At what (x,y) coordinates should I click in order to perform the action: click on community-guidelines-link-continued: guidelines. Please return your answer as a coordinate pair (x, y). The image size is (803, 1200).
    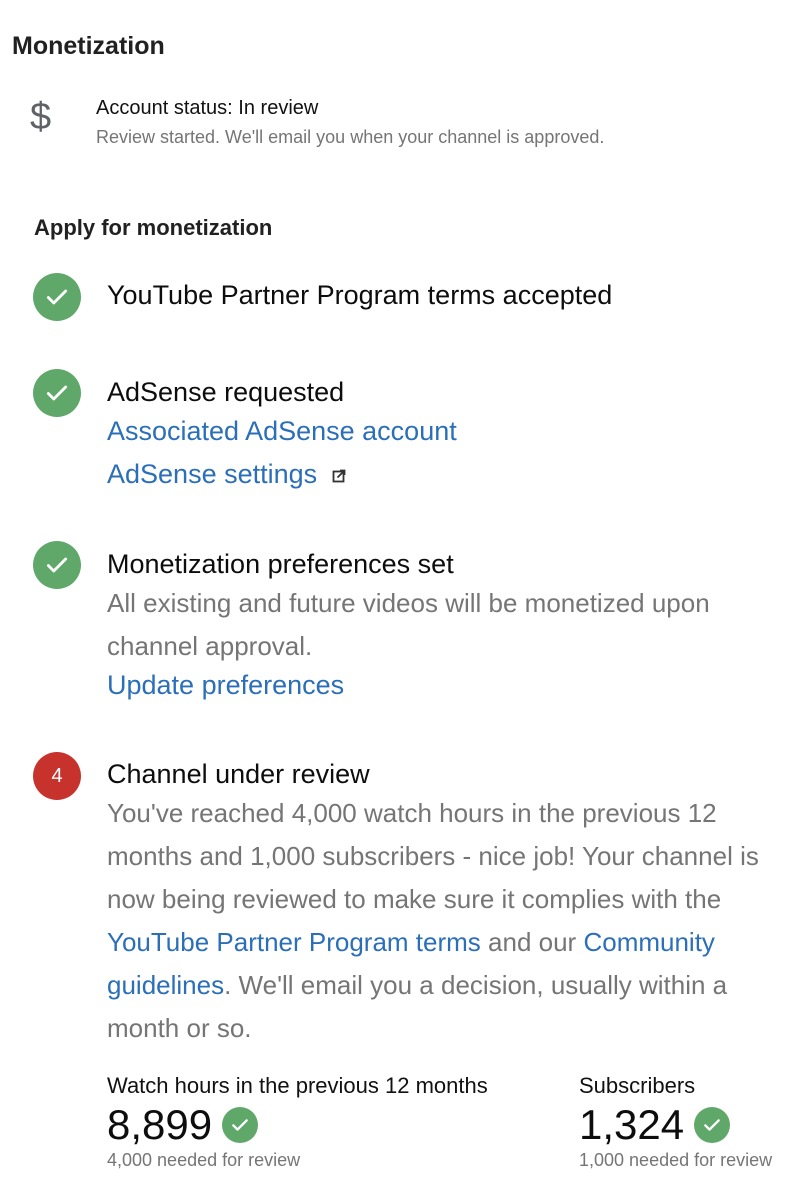
    Looking at the image, I should click on (165, 985).